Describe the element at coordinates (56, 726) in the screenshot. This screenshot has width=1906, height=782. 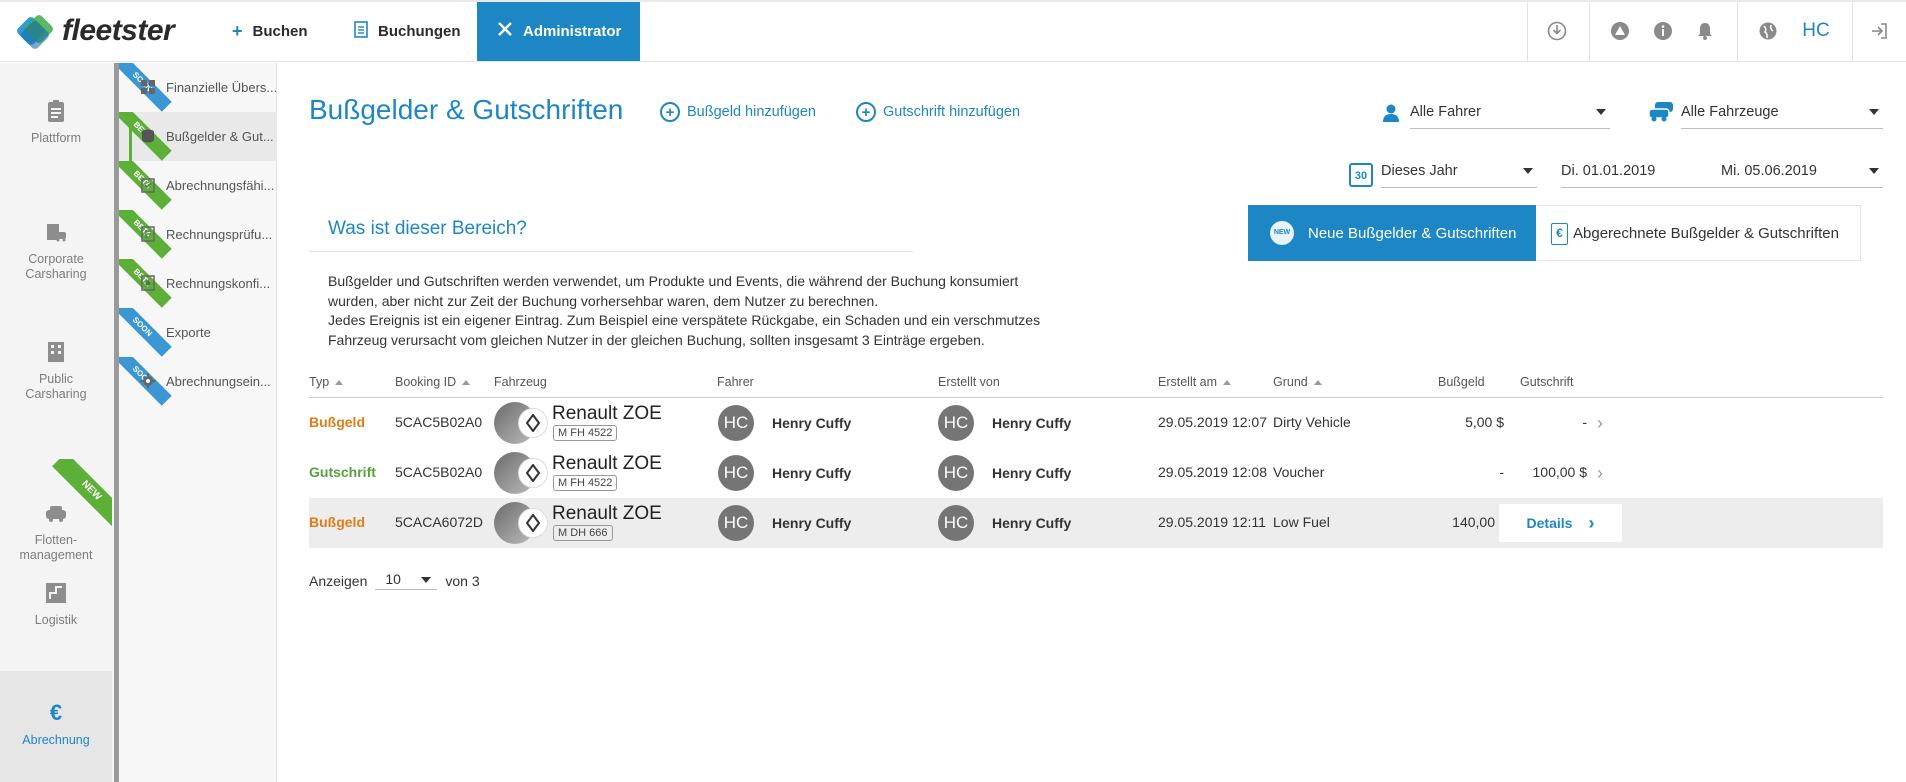
I see `sidebar-item-billing: € Abrechnung` at that location.